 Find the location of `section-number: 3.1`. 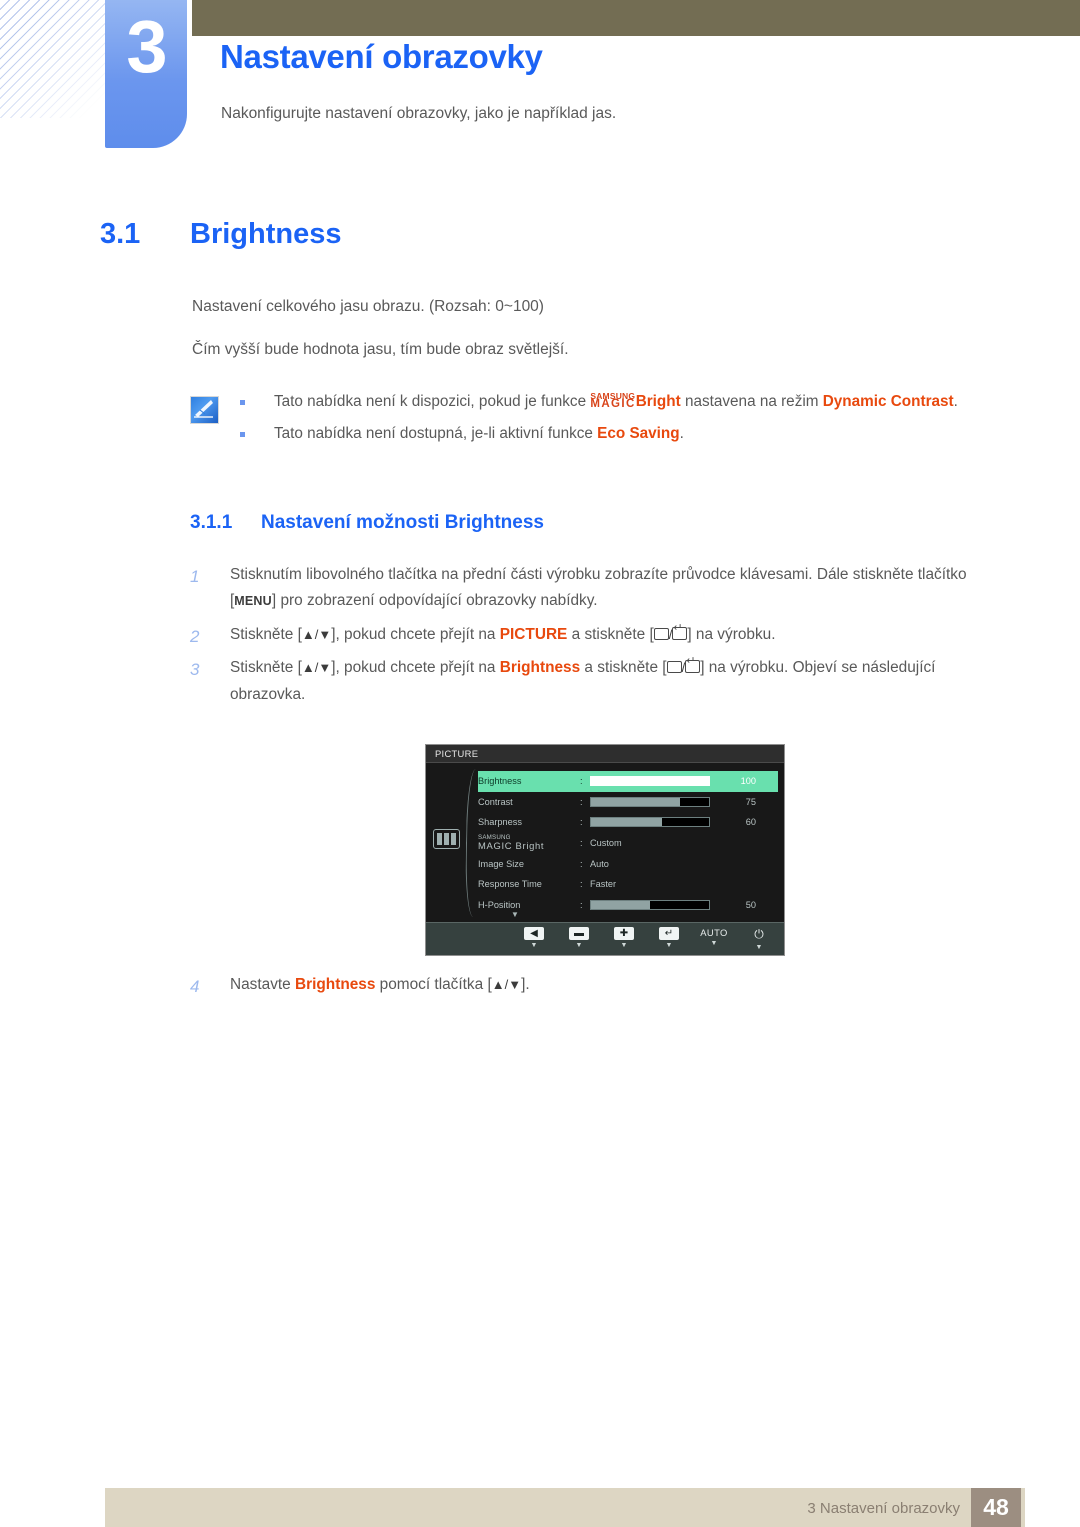

section-number: 3.1 is located at coordinates (120, 234).